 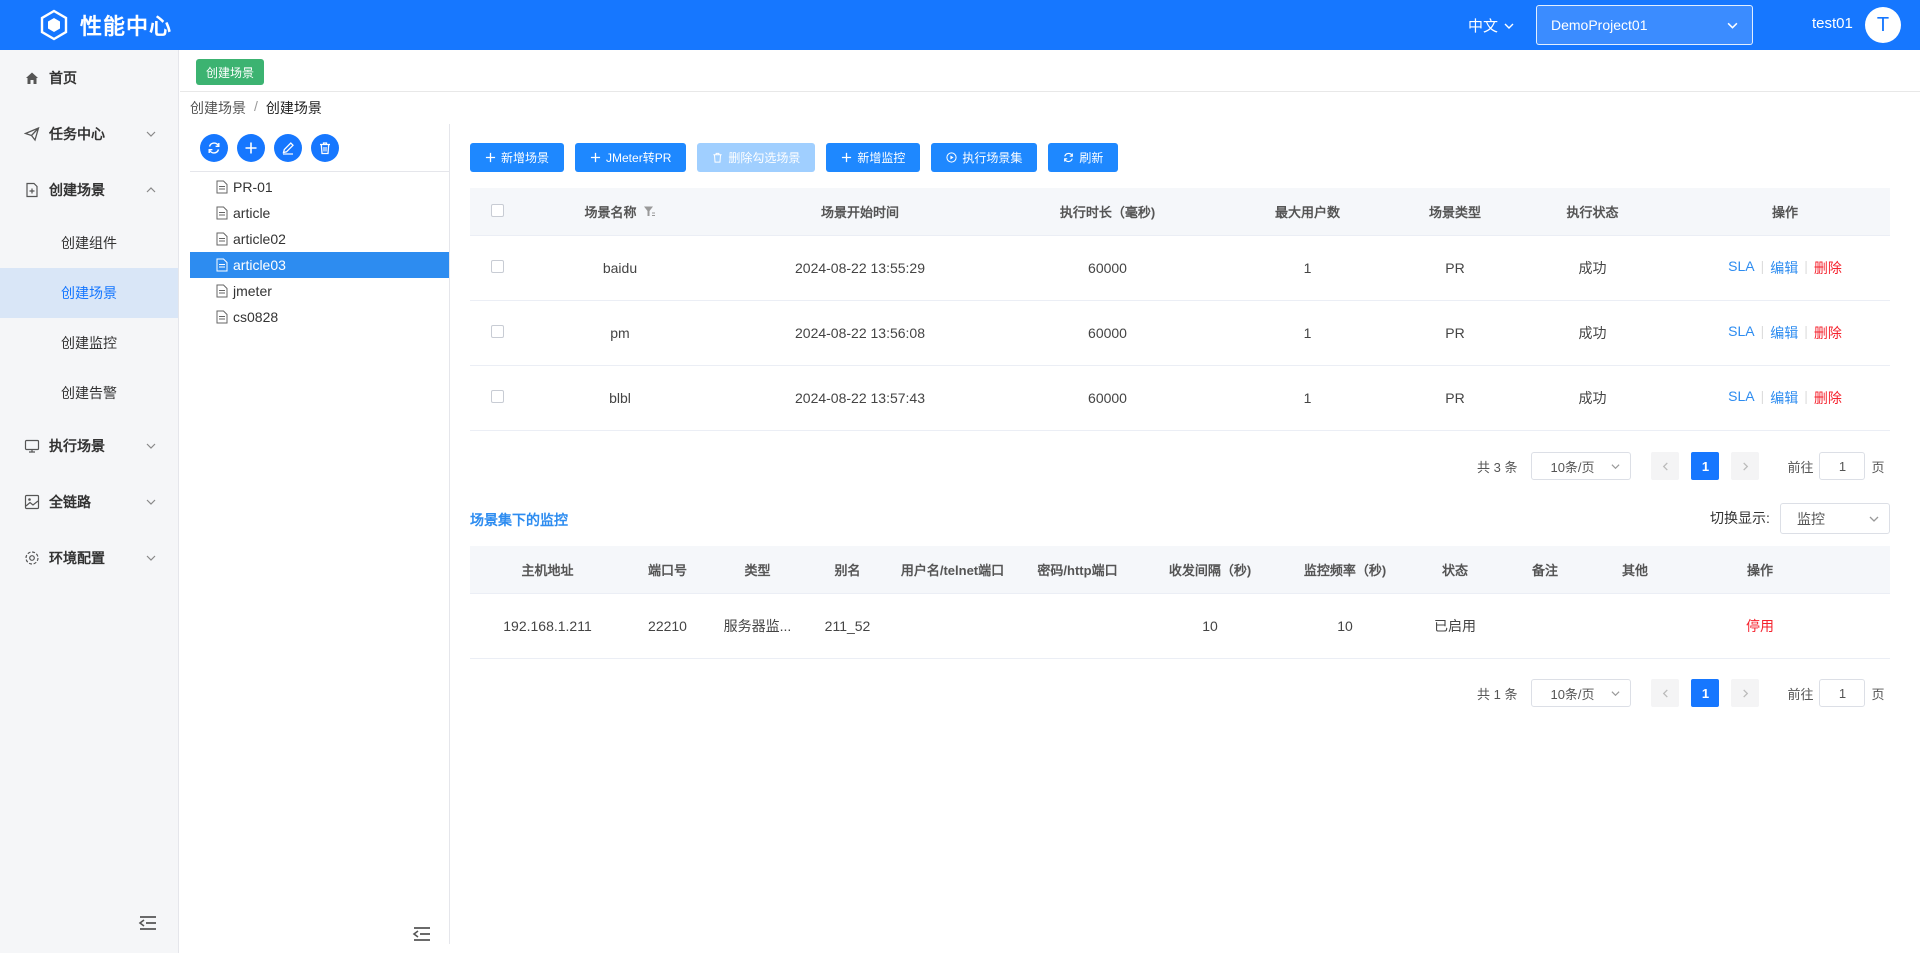 What do you see at coordinates (319, 239) in the screenshot?
I see `tree-node: article02` at bounding box center [319, 239].